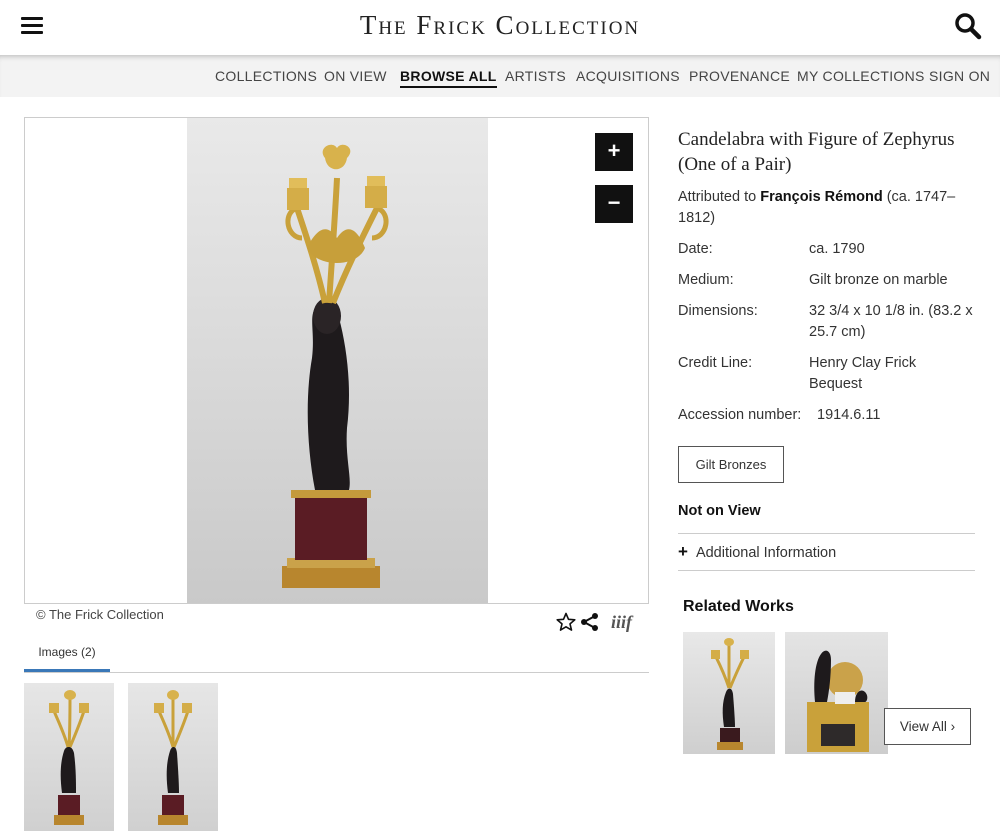 The width and height of the screenshot is (1000, 837). Describe the element at coordinates (837, 249) in the screenshot. I see `date-value: ca. 1790` at that location.